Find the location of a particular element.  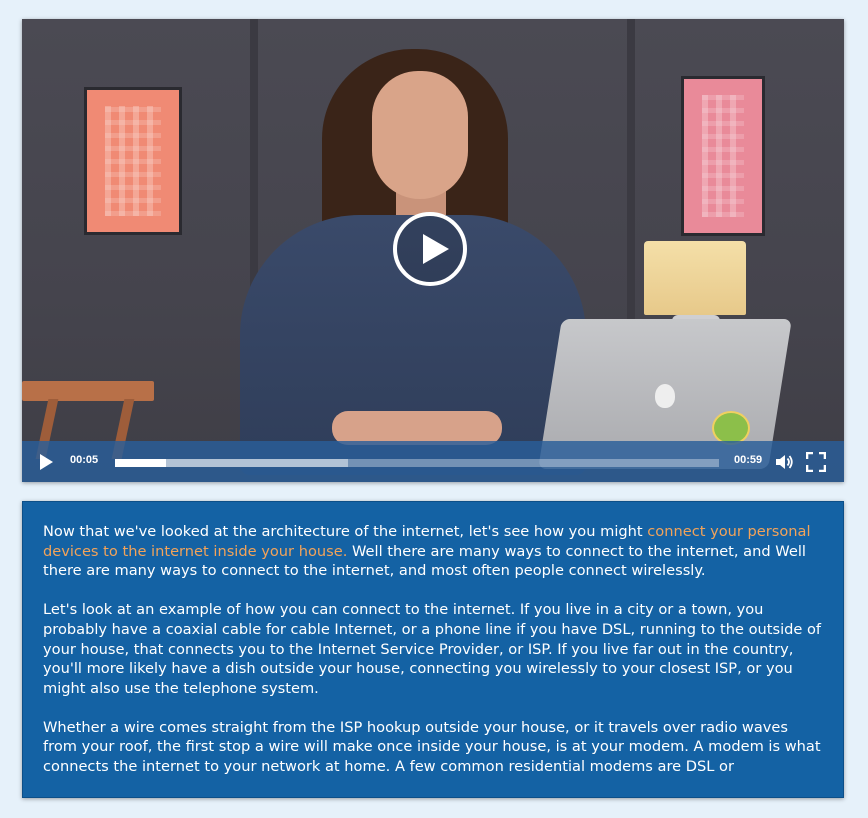

presenter-hands is located at coordinates (417, 428).